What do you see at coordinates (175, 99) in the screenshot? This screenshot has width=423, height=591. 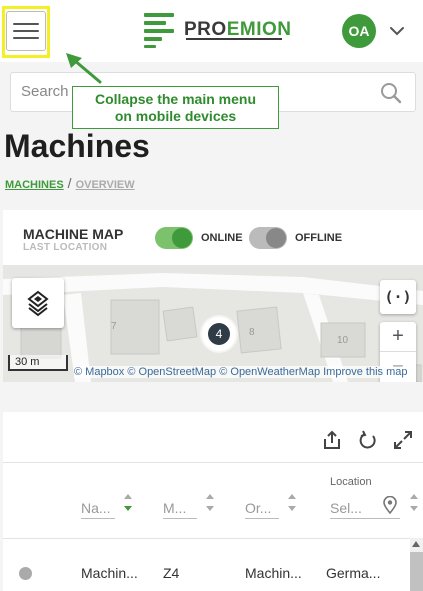 I see `tooltip-line-1: Collapse the main menu` at bounding box center [175, 99].